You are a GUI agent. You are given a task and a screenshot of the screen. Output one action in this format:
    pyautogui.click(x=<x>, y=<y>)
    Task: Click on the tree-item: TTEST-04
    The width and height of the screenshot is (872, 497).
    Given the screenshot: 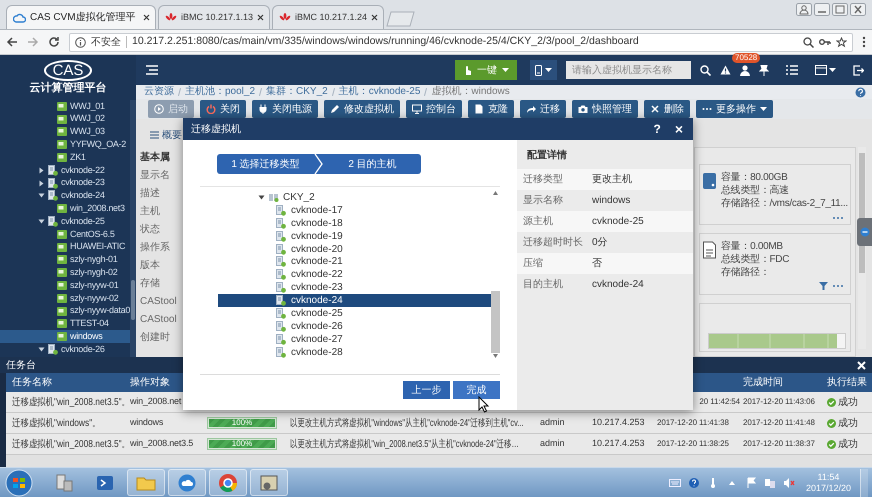 What is the action you would take?
    pyautogui.click(x=65, y=324)
    